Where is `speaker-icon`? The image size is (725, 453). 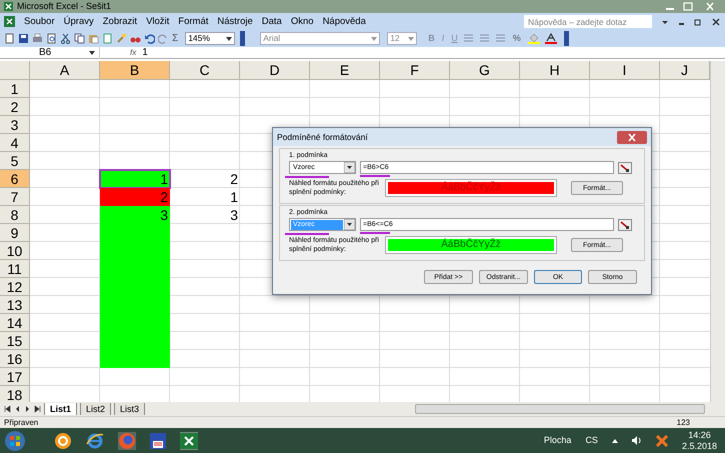 speaker-icon is located at coordinates (637, 440).